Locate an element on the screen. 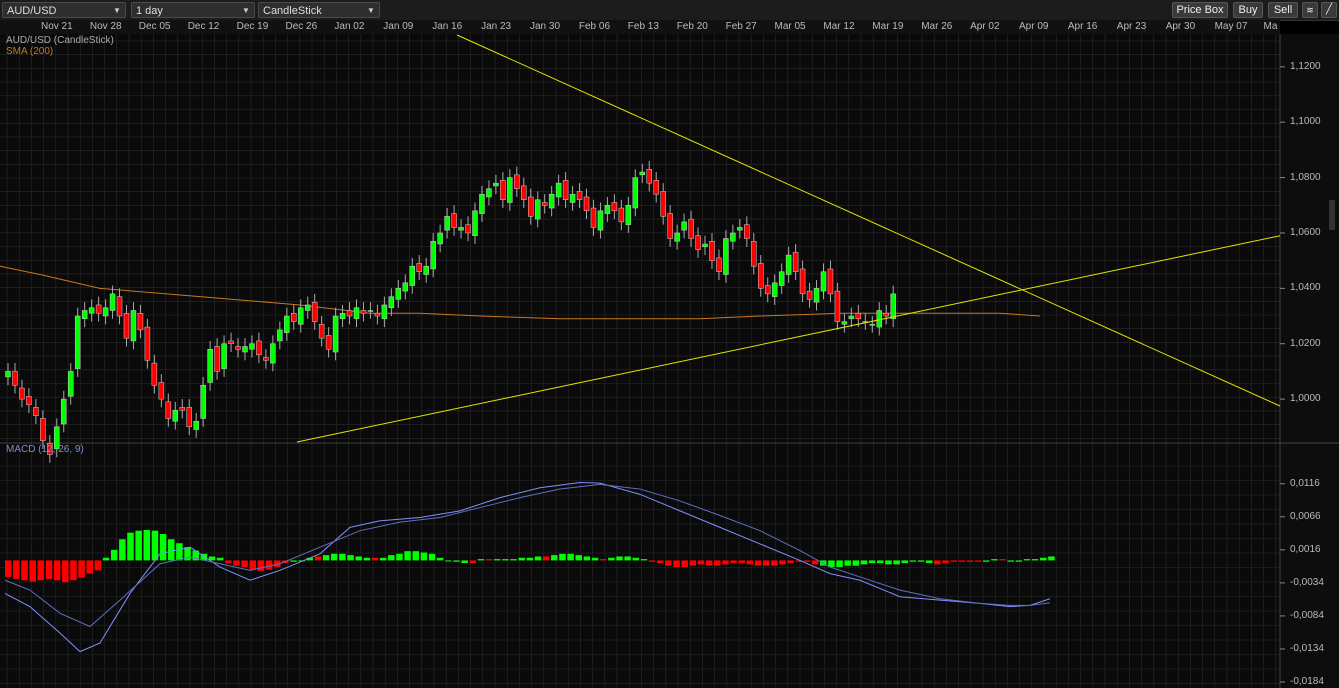 The width and height of the screenshot is (1339, 688). macd-y-tick-label: 0,0116 is located at coordinates (1305, 483).